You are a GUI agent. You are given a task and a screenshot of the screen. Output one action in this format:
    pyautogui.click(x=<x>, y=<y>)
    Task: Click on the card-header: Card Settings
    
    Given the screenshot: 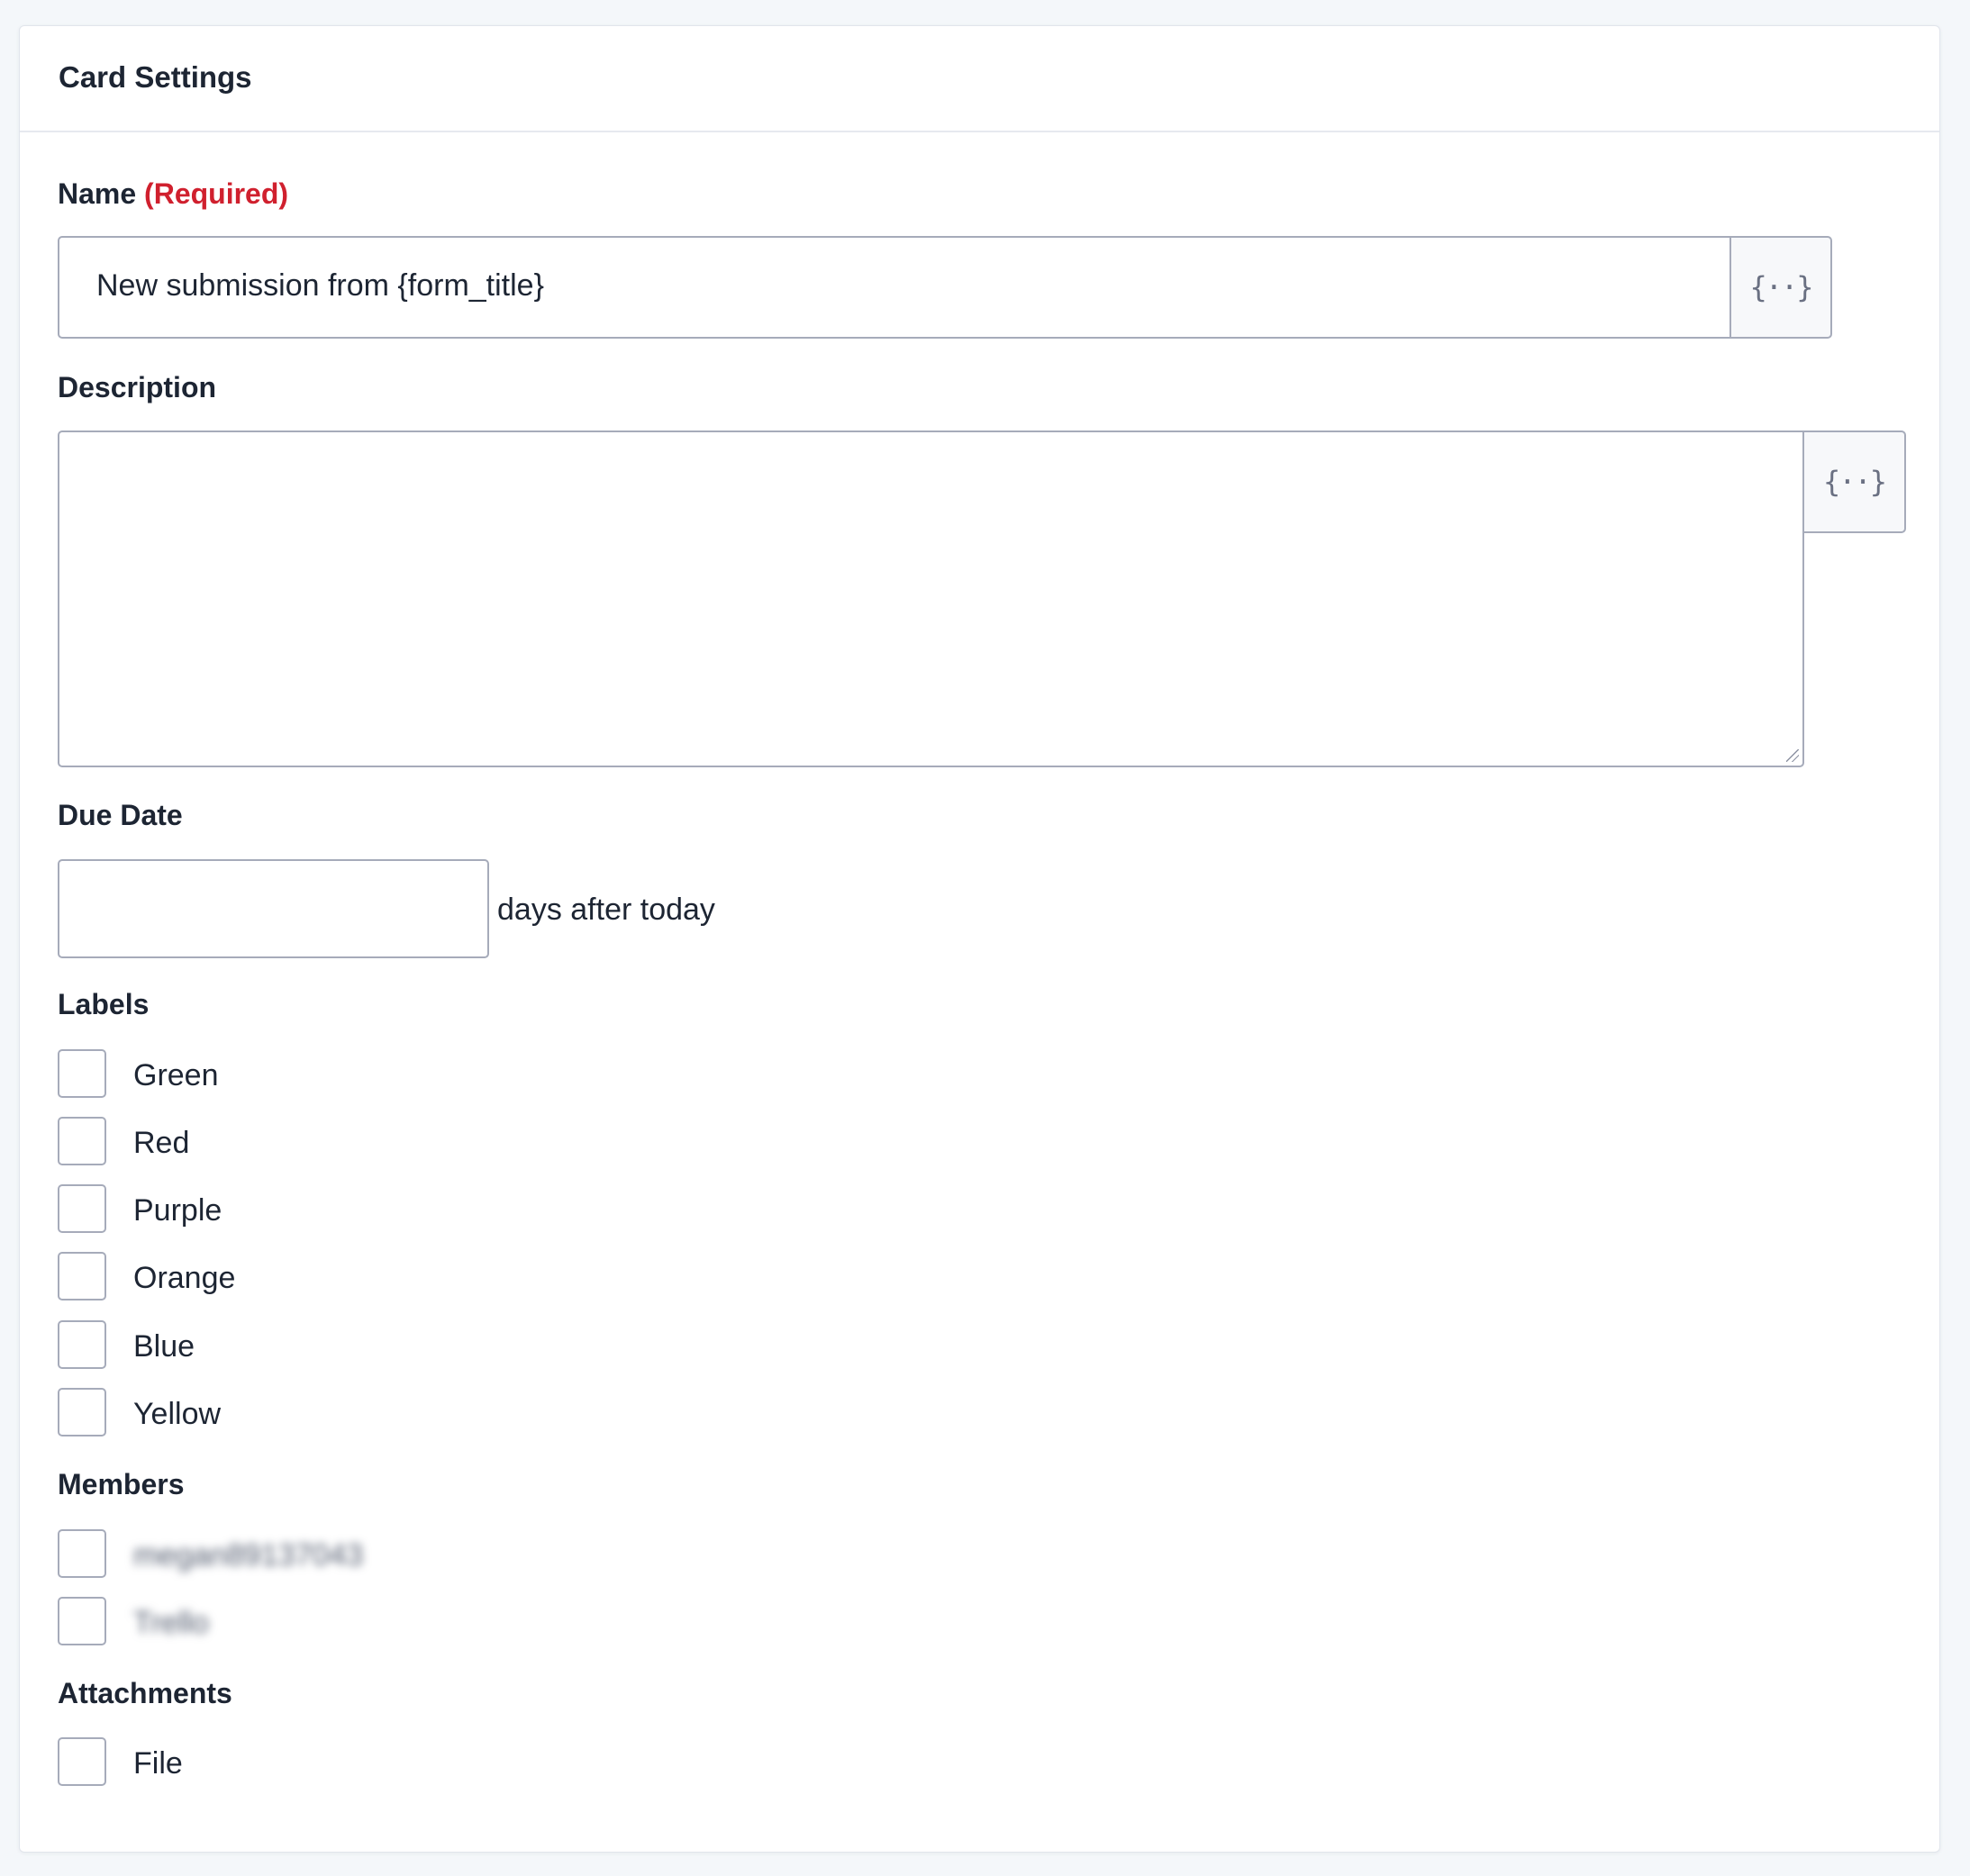 What is the action you would take?
    pyautogui.click(x=979, y=79)
    